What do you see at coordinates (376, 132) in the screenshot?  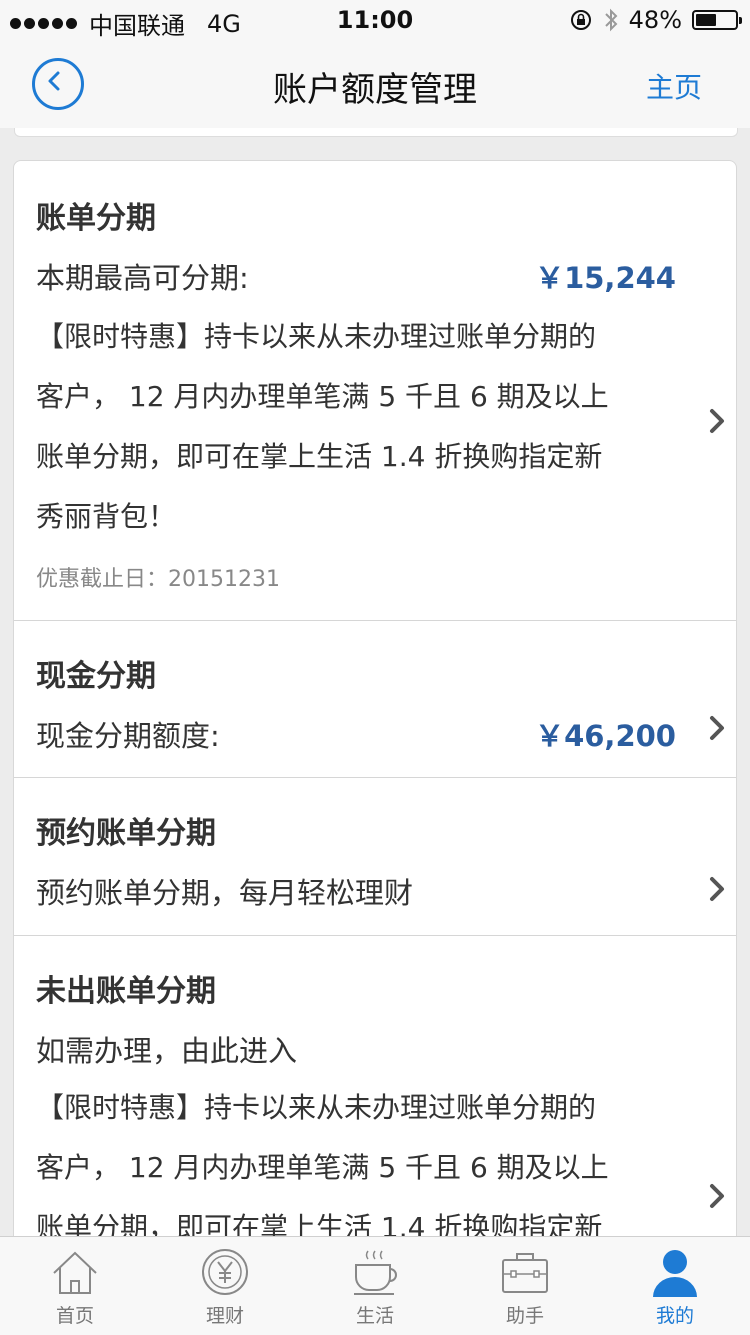 I see `previous-card-edge` at bounding box center [376, 132].